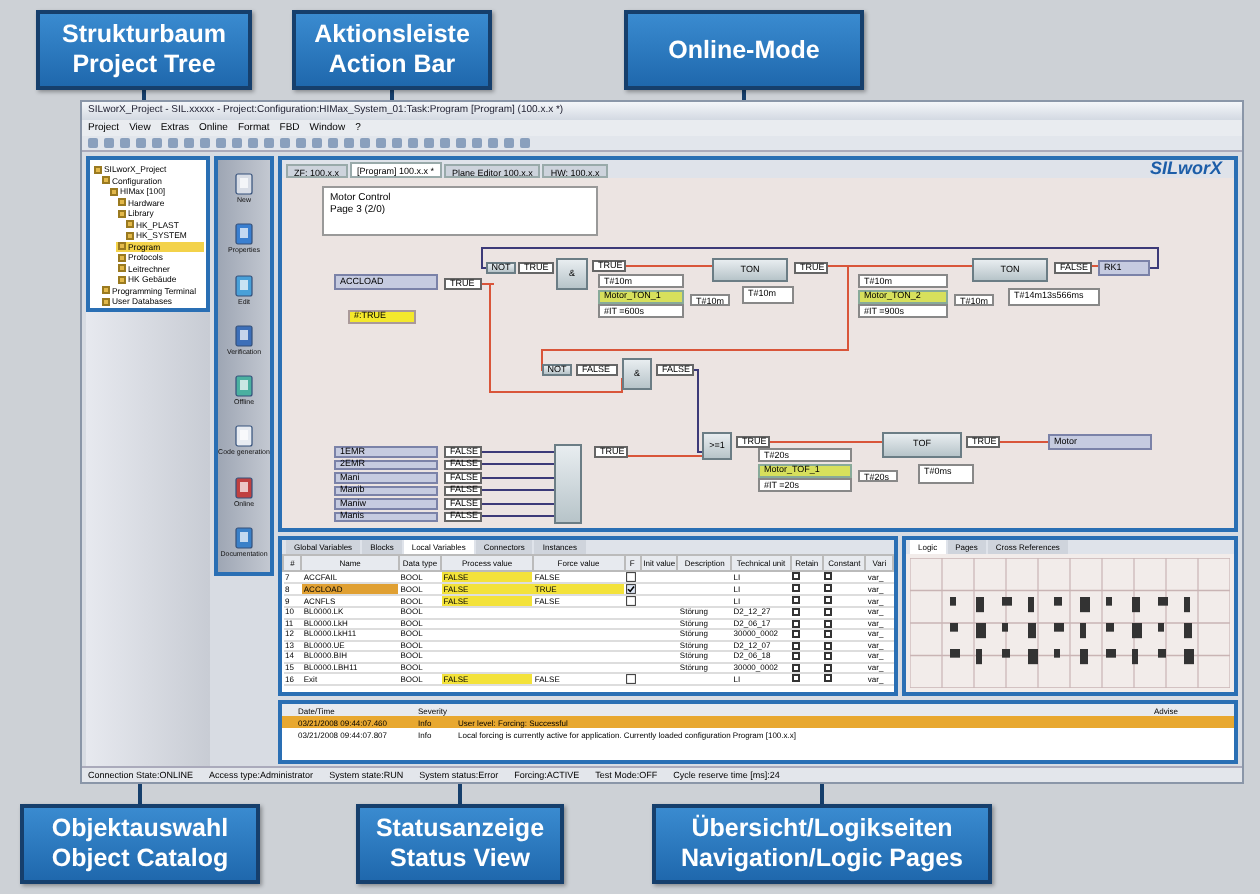 The height and width of the screenshot is (894, 1260). I want to click on callout-text: Status View, so click(460, 859).